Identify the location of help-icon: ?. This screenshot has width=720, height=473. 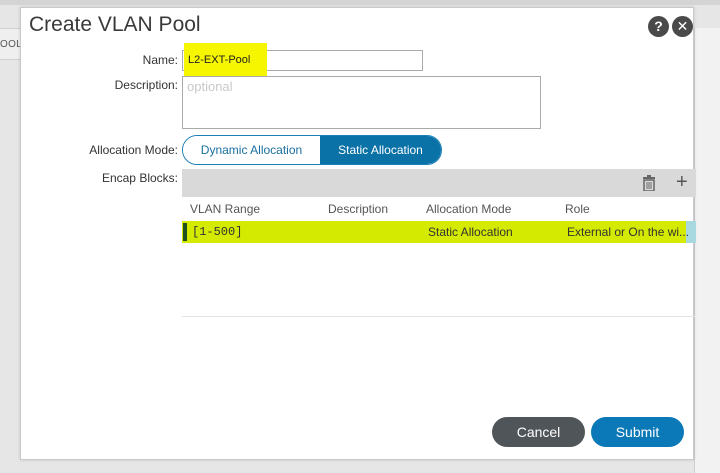
(658, 26).